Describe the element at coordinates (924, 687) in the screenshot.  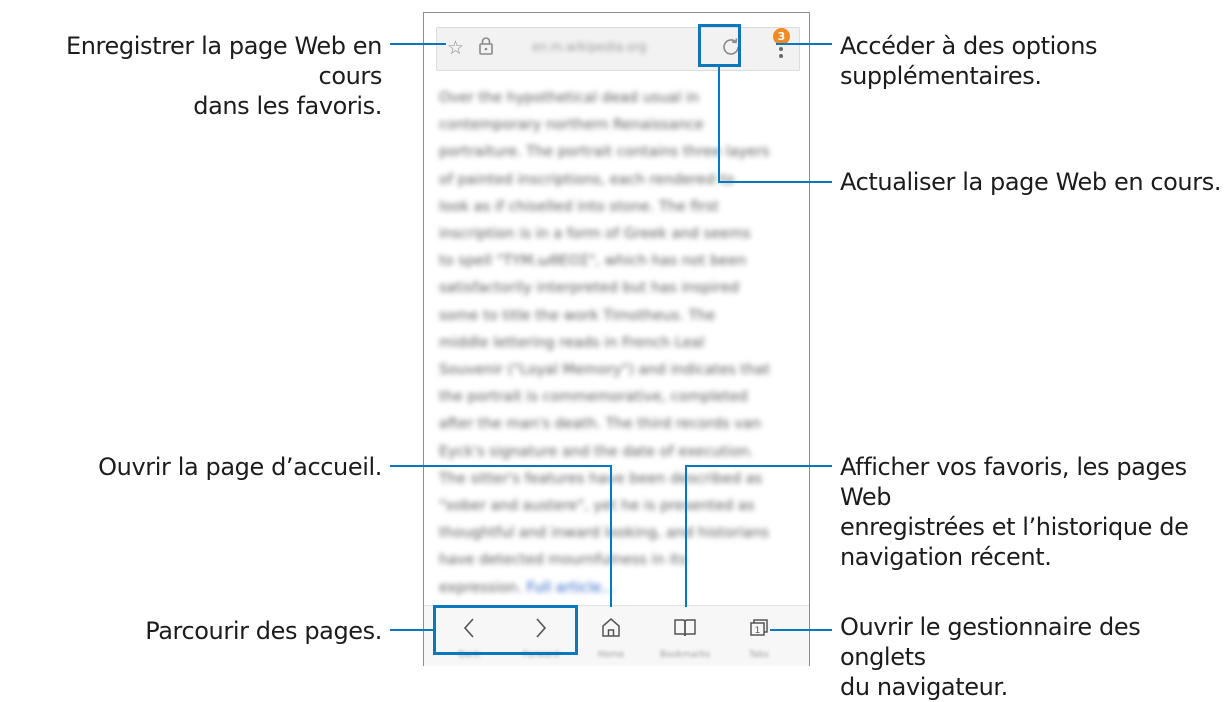
I see `callout-tabs-line: du navigateur.` at that location.